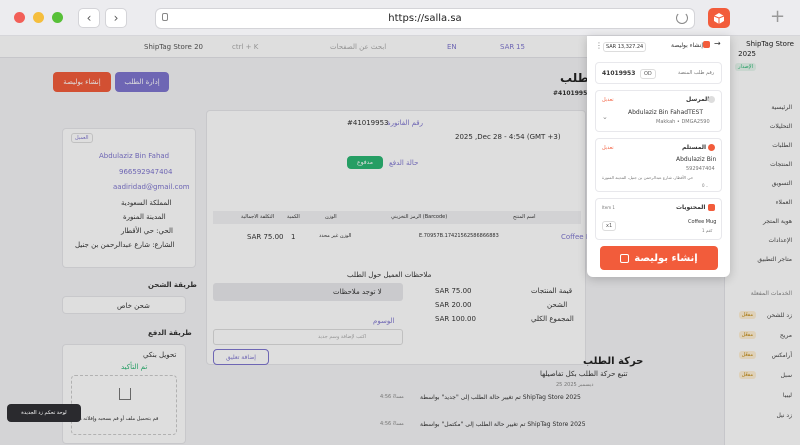 This screenshot has width=800, height=445. I want to click on search-input: ابحث عن الصفحات, so click(358, 47).